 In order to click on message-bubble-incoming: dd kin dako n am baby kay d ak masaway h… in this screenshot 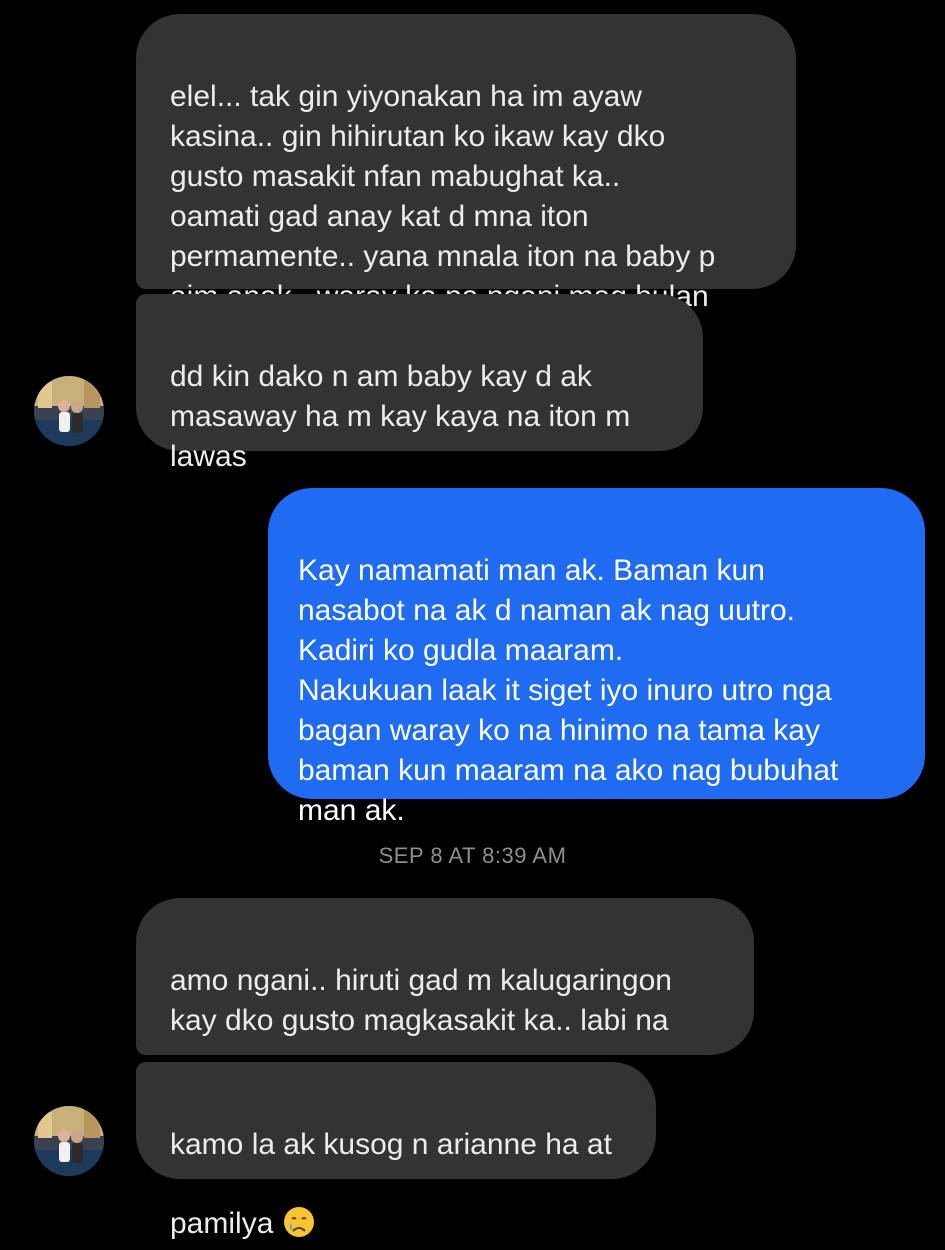, I will do `click(419, 383)`.